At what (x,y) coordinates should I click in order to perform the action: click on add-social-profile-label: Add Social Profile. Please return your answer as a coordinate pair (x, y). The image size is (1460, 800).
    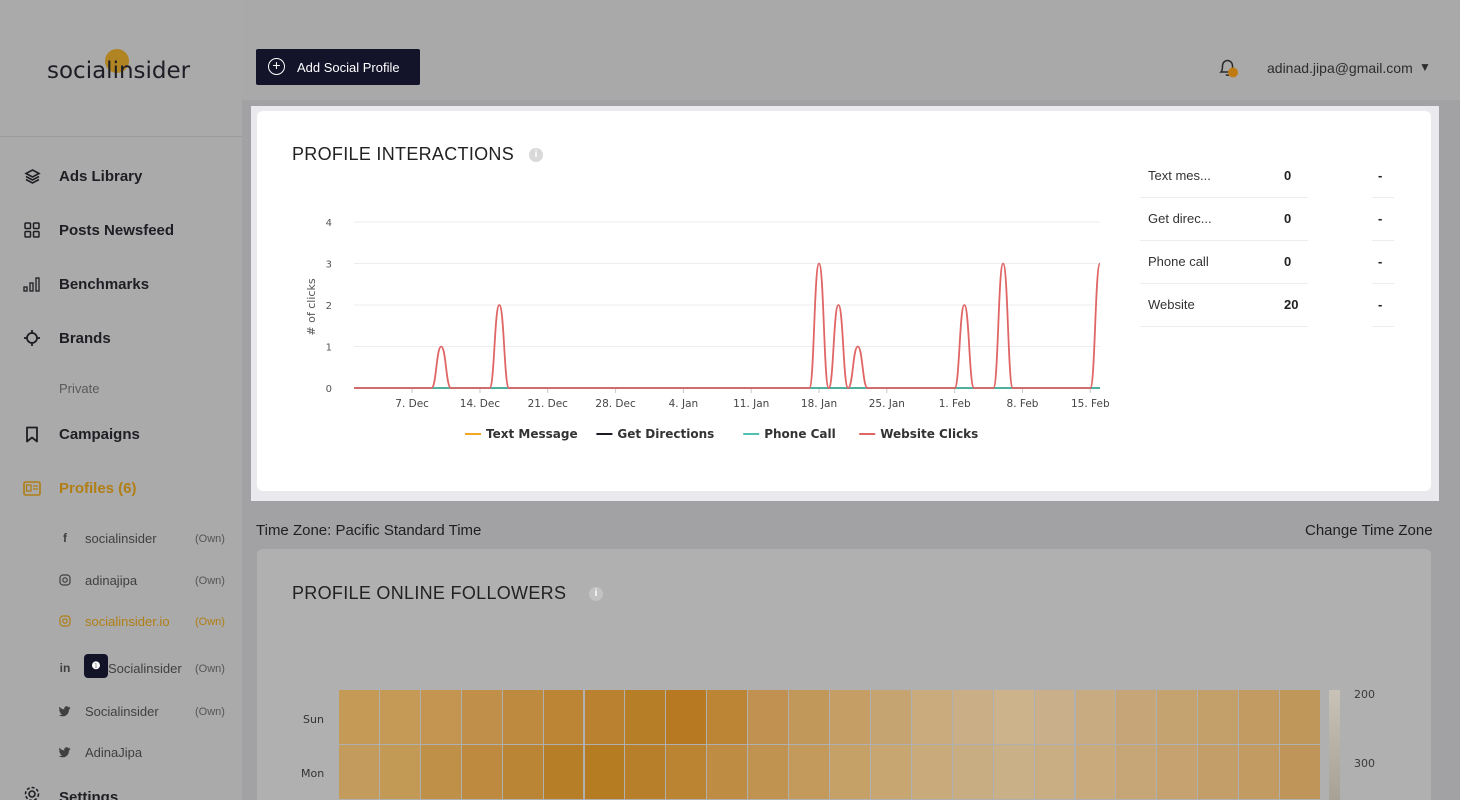
    Looking at the image, I should click on (348, 67).